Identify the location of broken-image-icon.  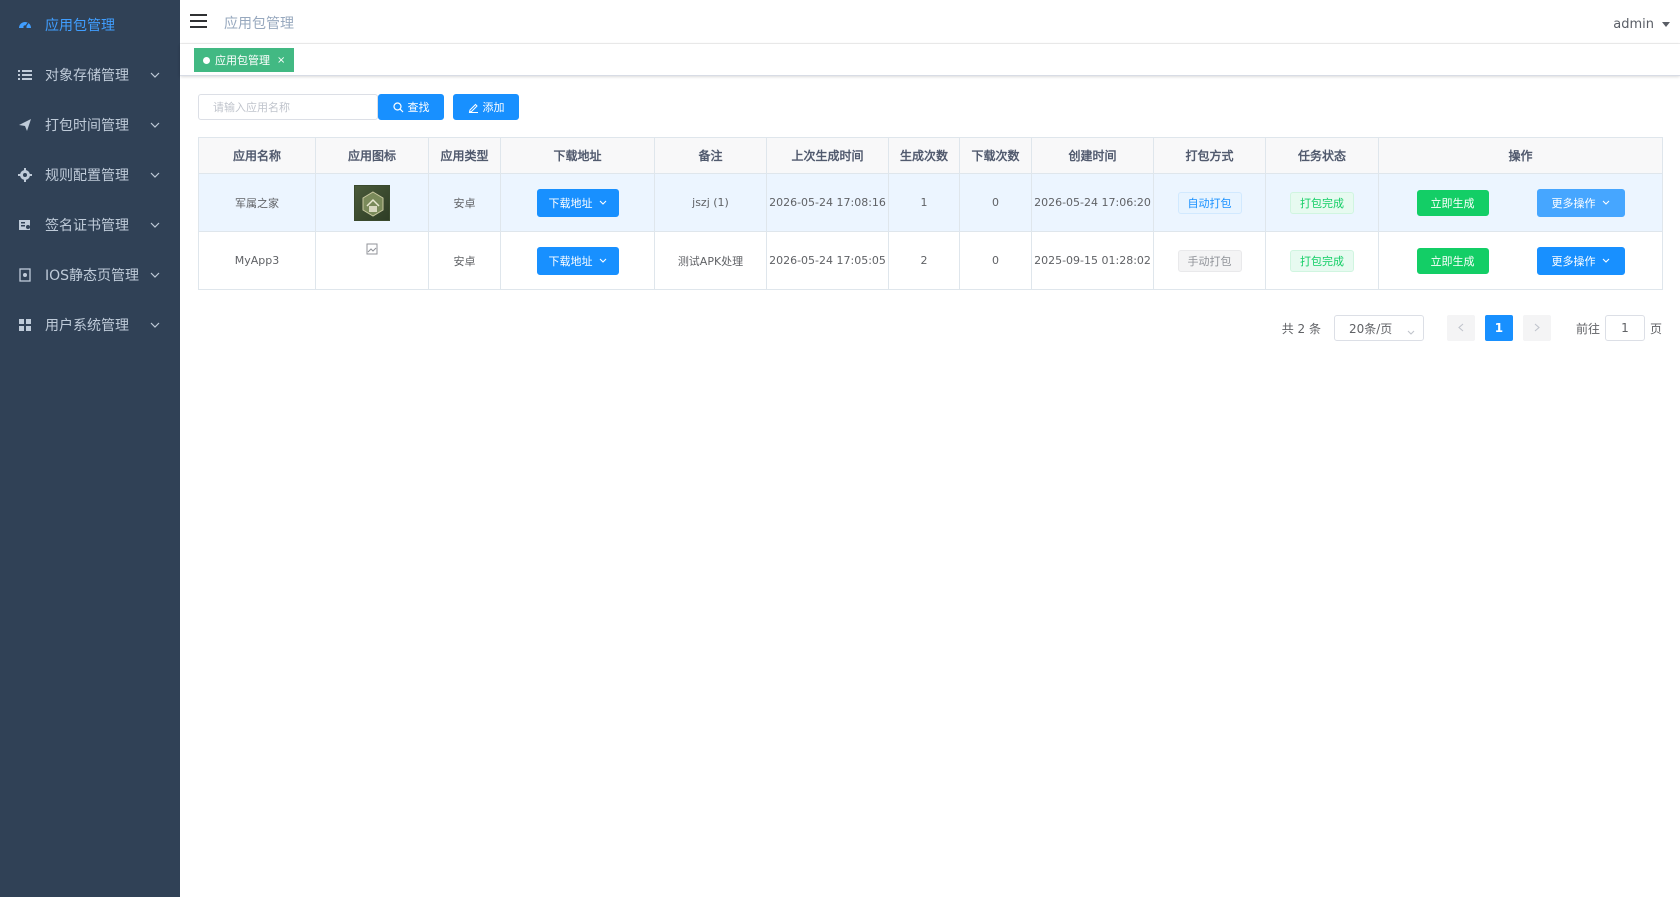
(372, 250).